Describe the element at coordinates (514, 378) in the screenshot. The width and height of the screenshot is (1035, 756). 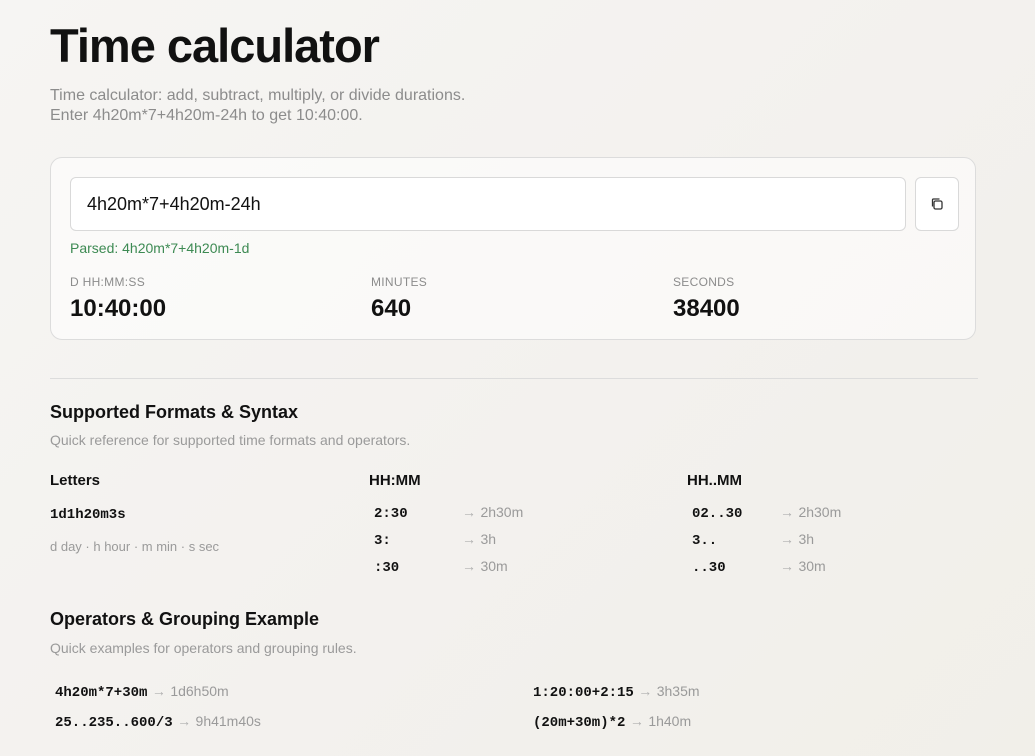
I see `section-divider` at that location.